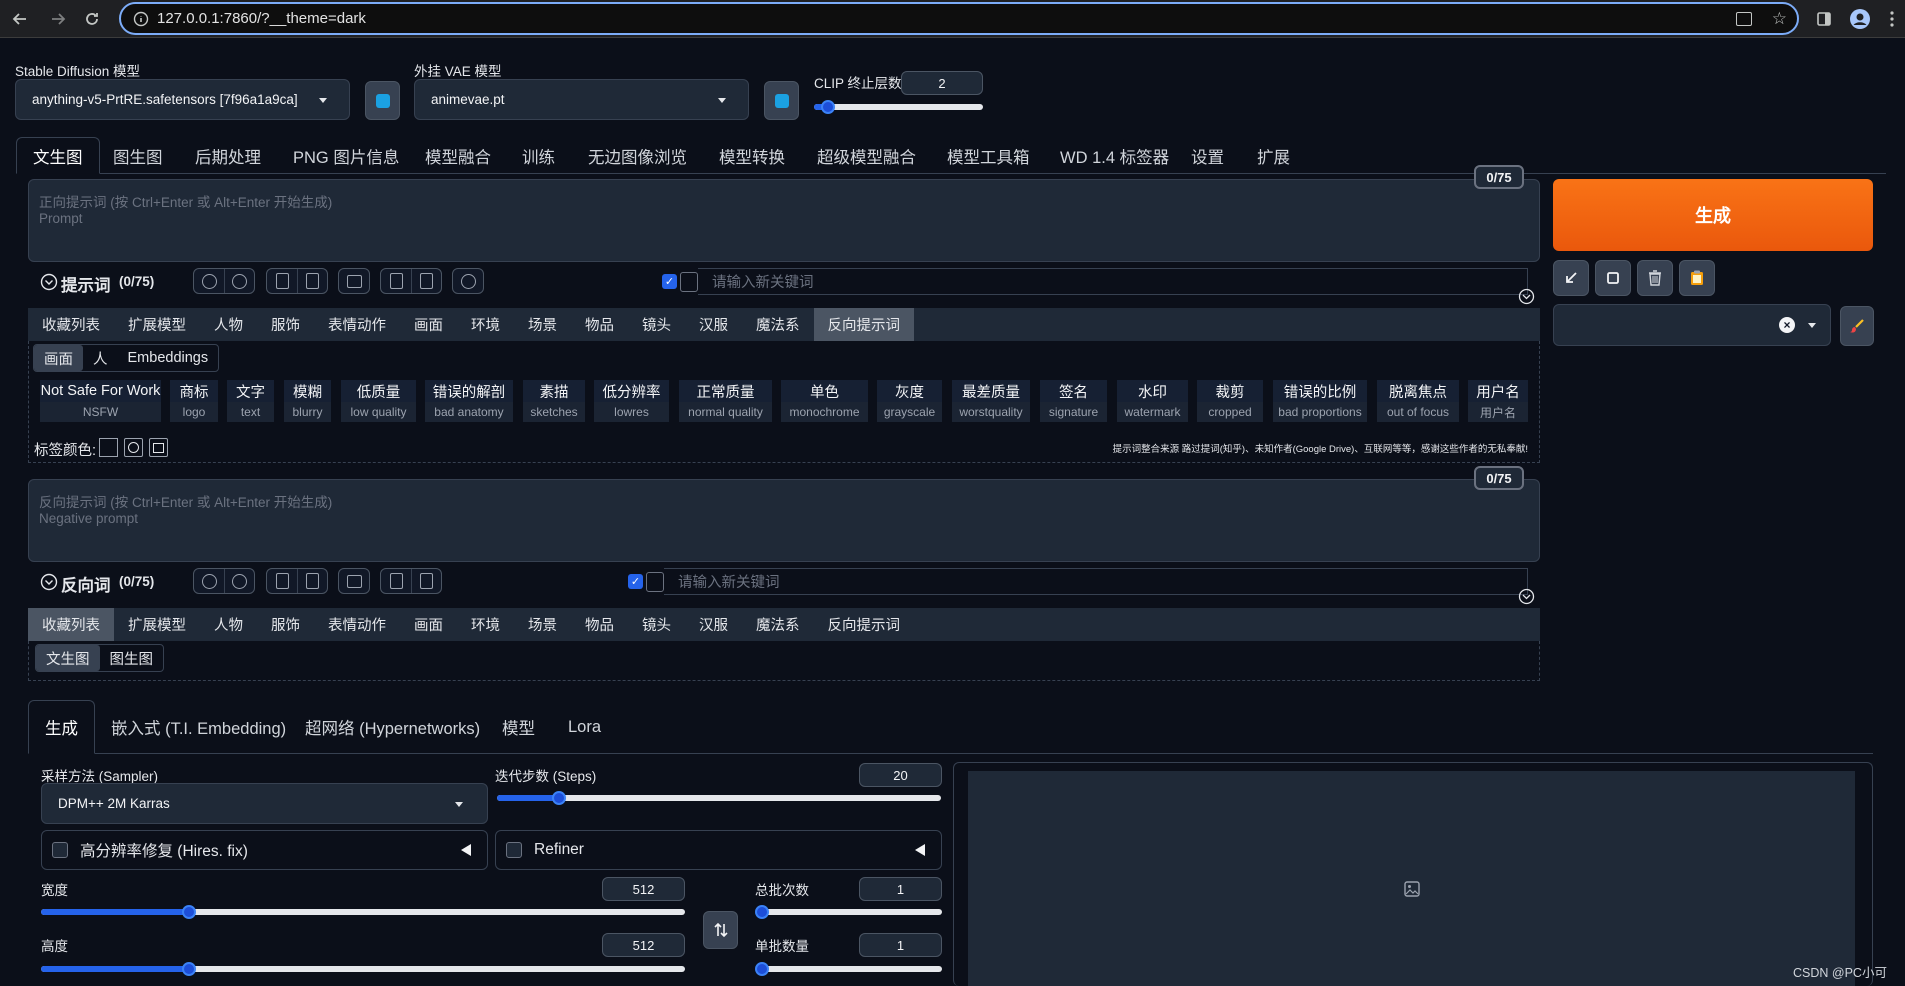 This screenshot has height=986, width=1905. What do you see at coordinates (198, 727) in the screenshot?
I see `tab-ti-embedding: 嵌入式 (T.I. Embedding)` at bounding box center [198, 727].